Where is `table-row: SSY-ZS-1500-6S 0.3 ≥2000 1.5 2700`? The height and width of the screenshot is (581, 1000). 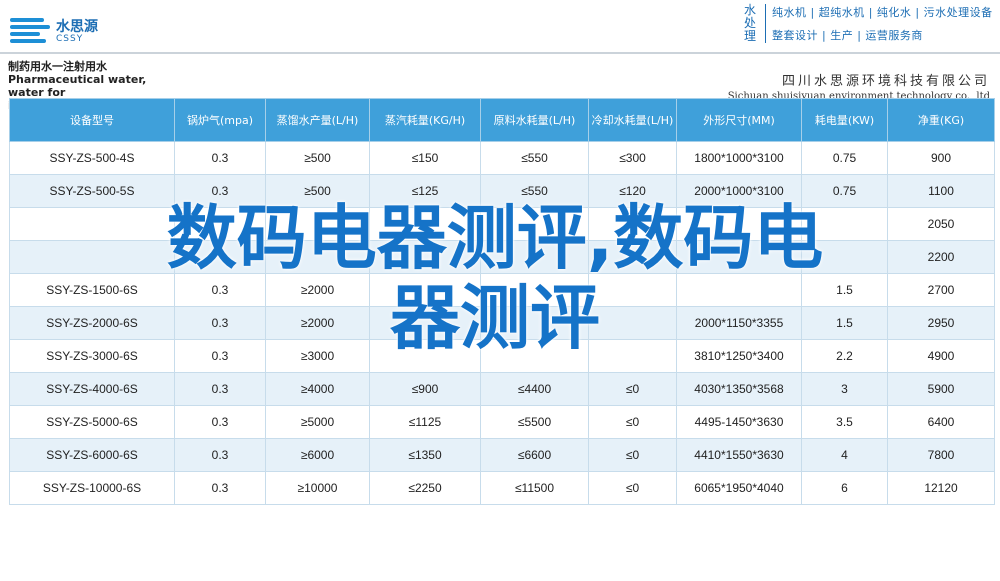 table-row: SSY-ZS-1500-6S 0.3 ≥2000 1.5 2700 is located at coordinates (502, 290).